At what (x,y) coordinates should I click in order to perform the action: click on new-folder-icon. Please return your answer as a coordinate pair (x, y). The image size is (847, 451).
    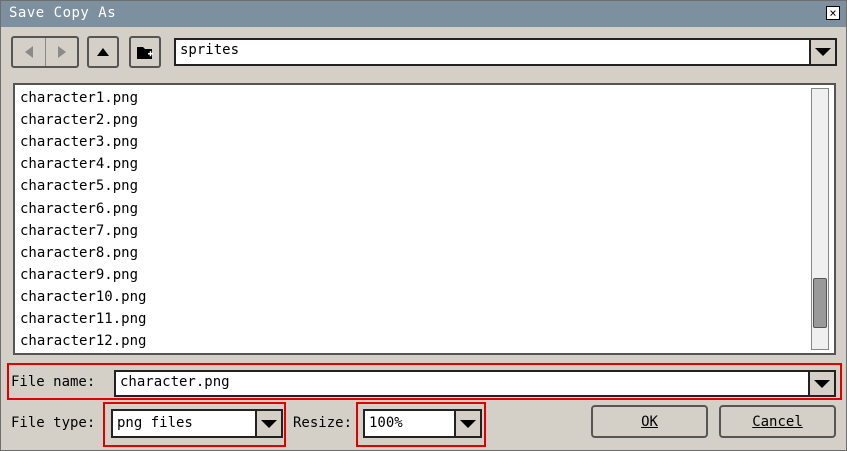
    Looking at the image, I should click on (145, 53).